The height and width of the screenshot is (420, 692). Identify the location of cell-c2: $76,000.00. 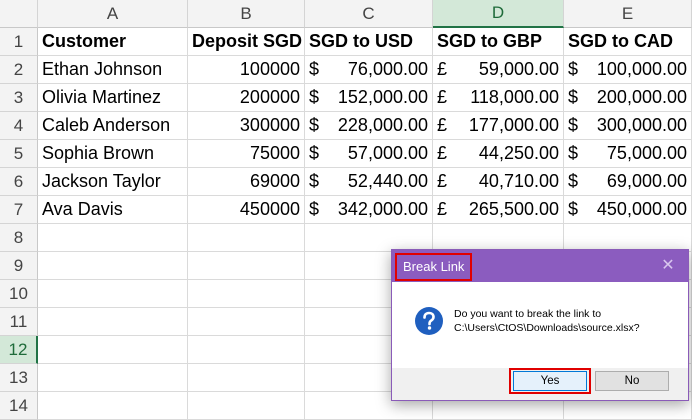
(369, 70).